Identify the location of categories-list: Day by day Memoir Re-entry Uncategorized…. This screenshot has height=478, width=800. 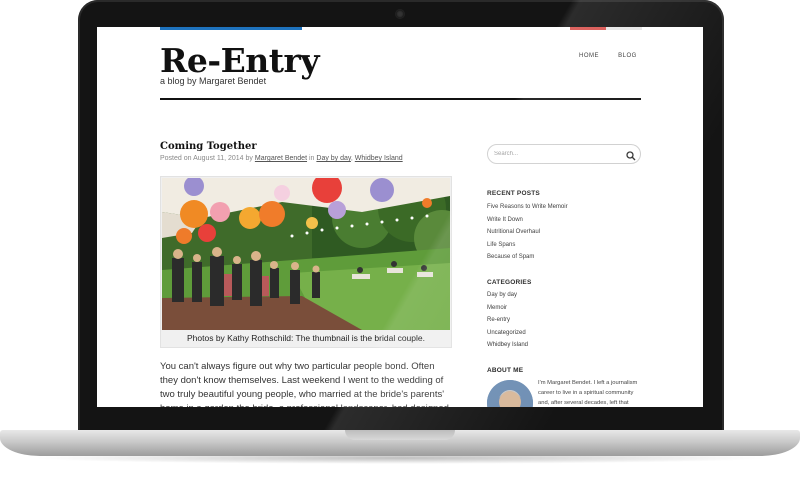
(507, 323).